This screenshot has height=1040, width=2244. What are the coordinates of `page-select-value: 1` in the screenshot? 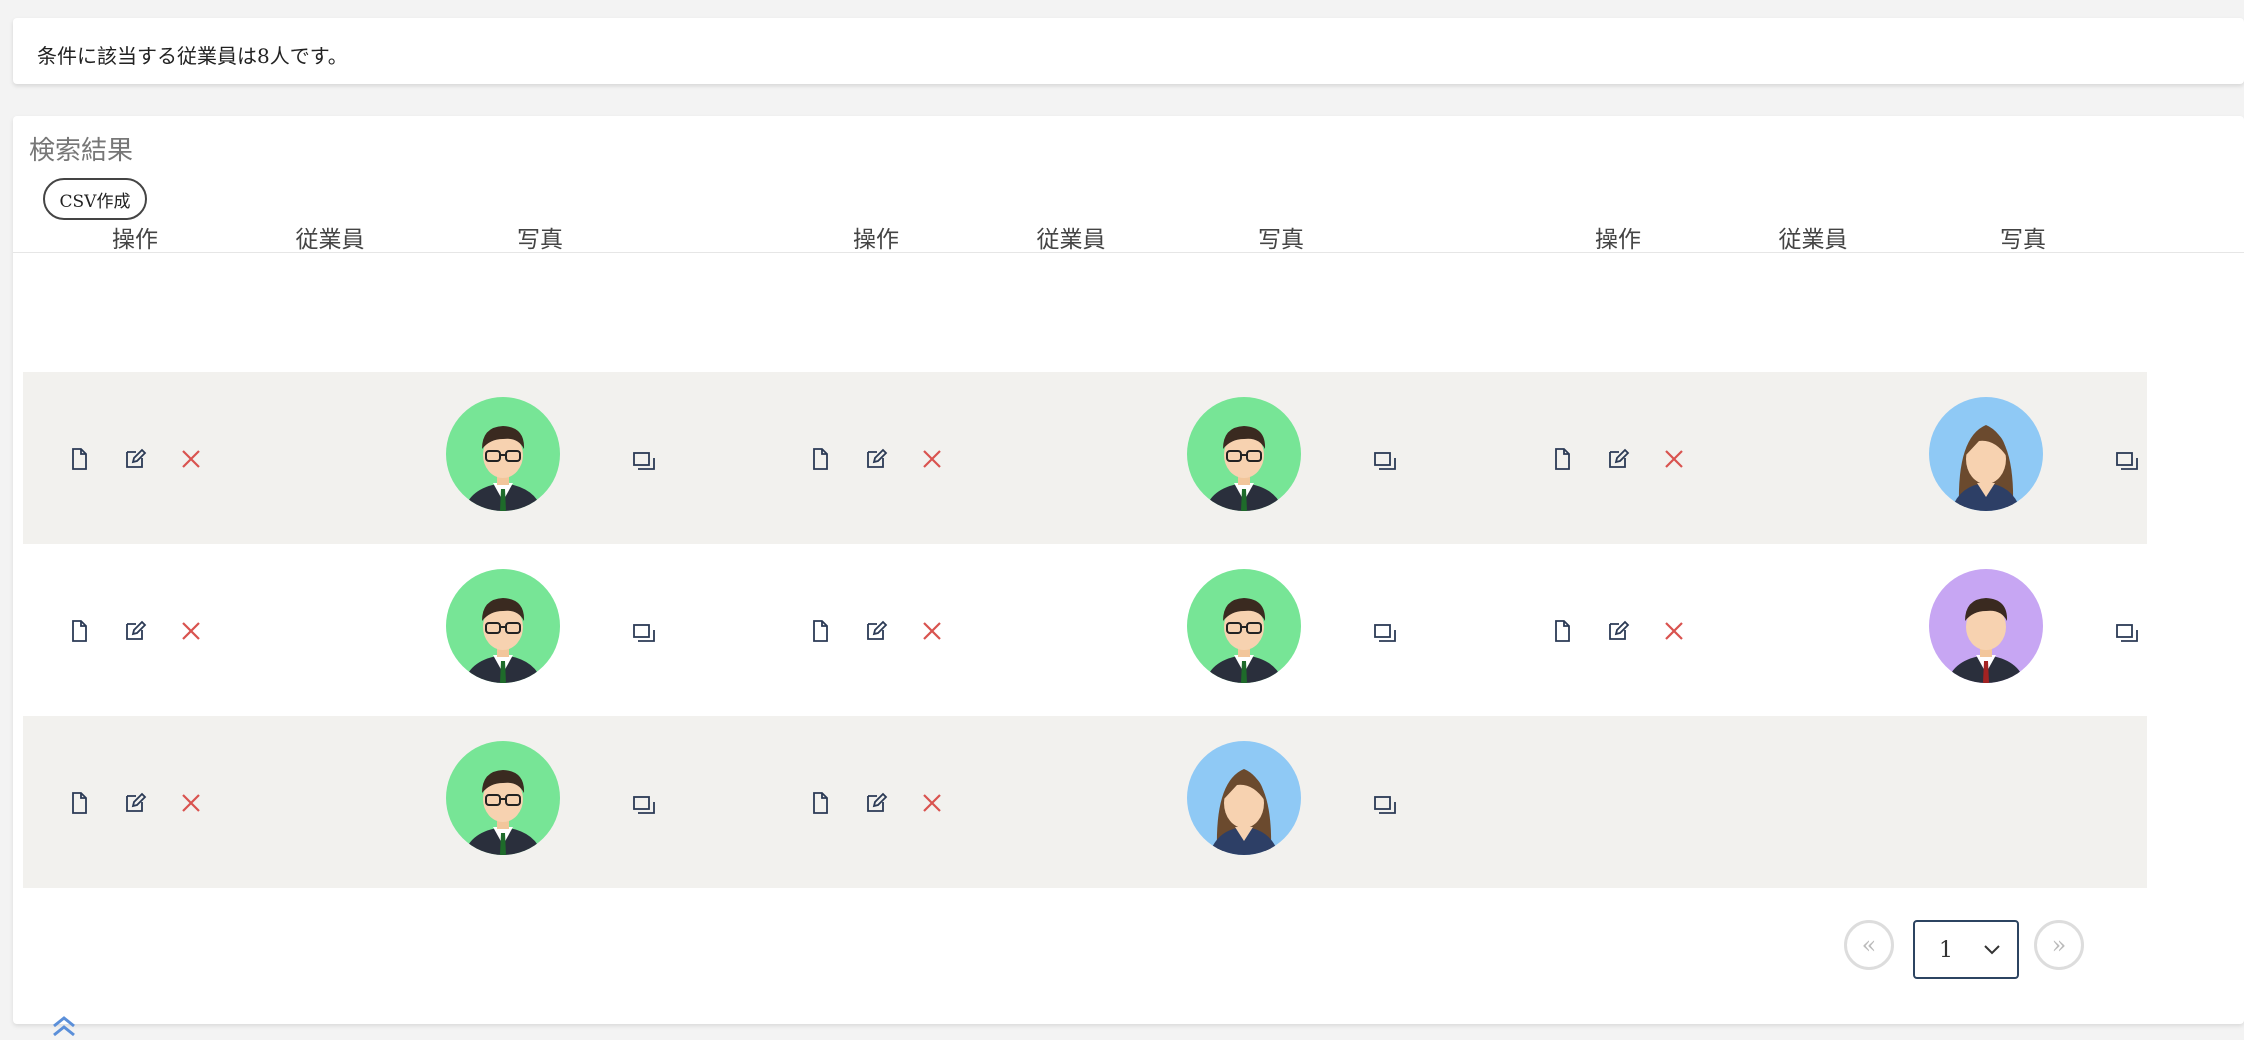 It's located at (1946, 950).